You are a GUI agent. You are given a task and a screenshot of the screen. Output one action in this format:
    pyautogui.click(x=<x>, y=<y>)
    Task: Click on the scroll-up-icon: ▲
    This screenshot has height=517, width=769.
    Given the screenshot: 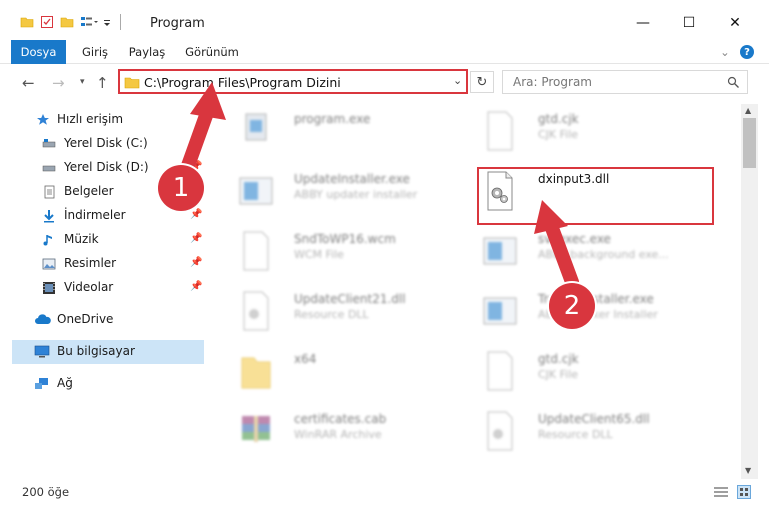 What is the action you would take?
    pyautogui.click(x=748, y=110)
    